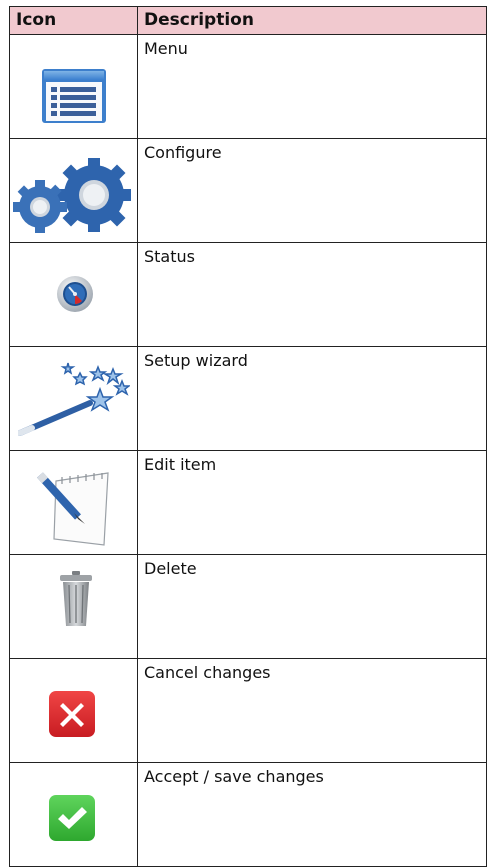 The width and height of the screenshot is (490, 867). I want to click on row-description: Status, so click(312, 294).